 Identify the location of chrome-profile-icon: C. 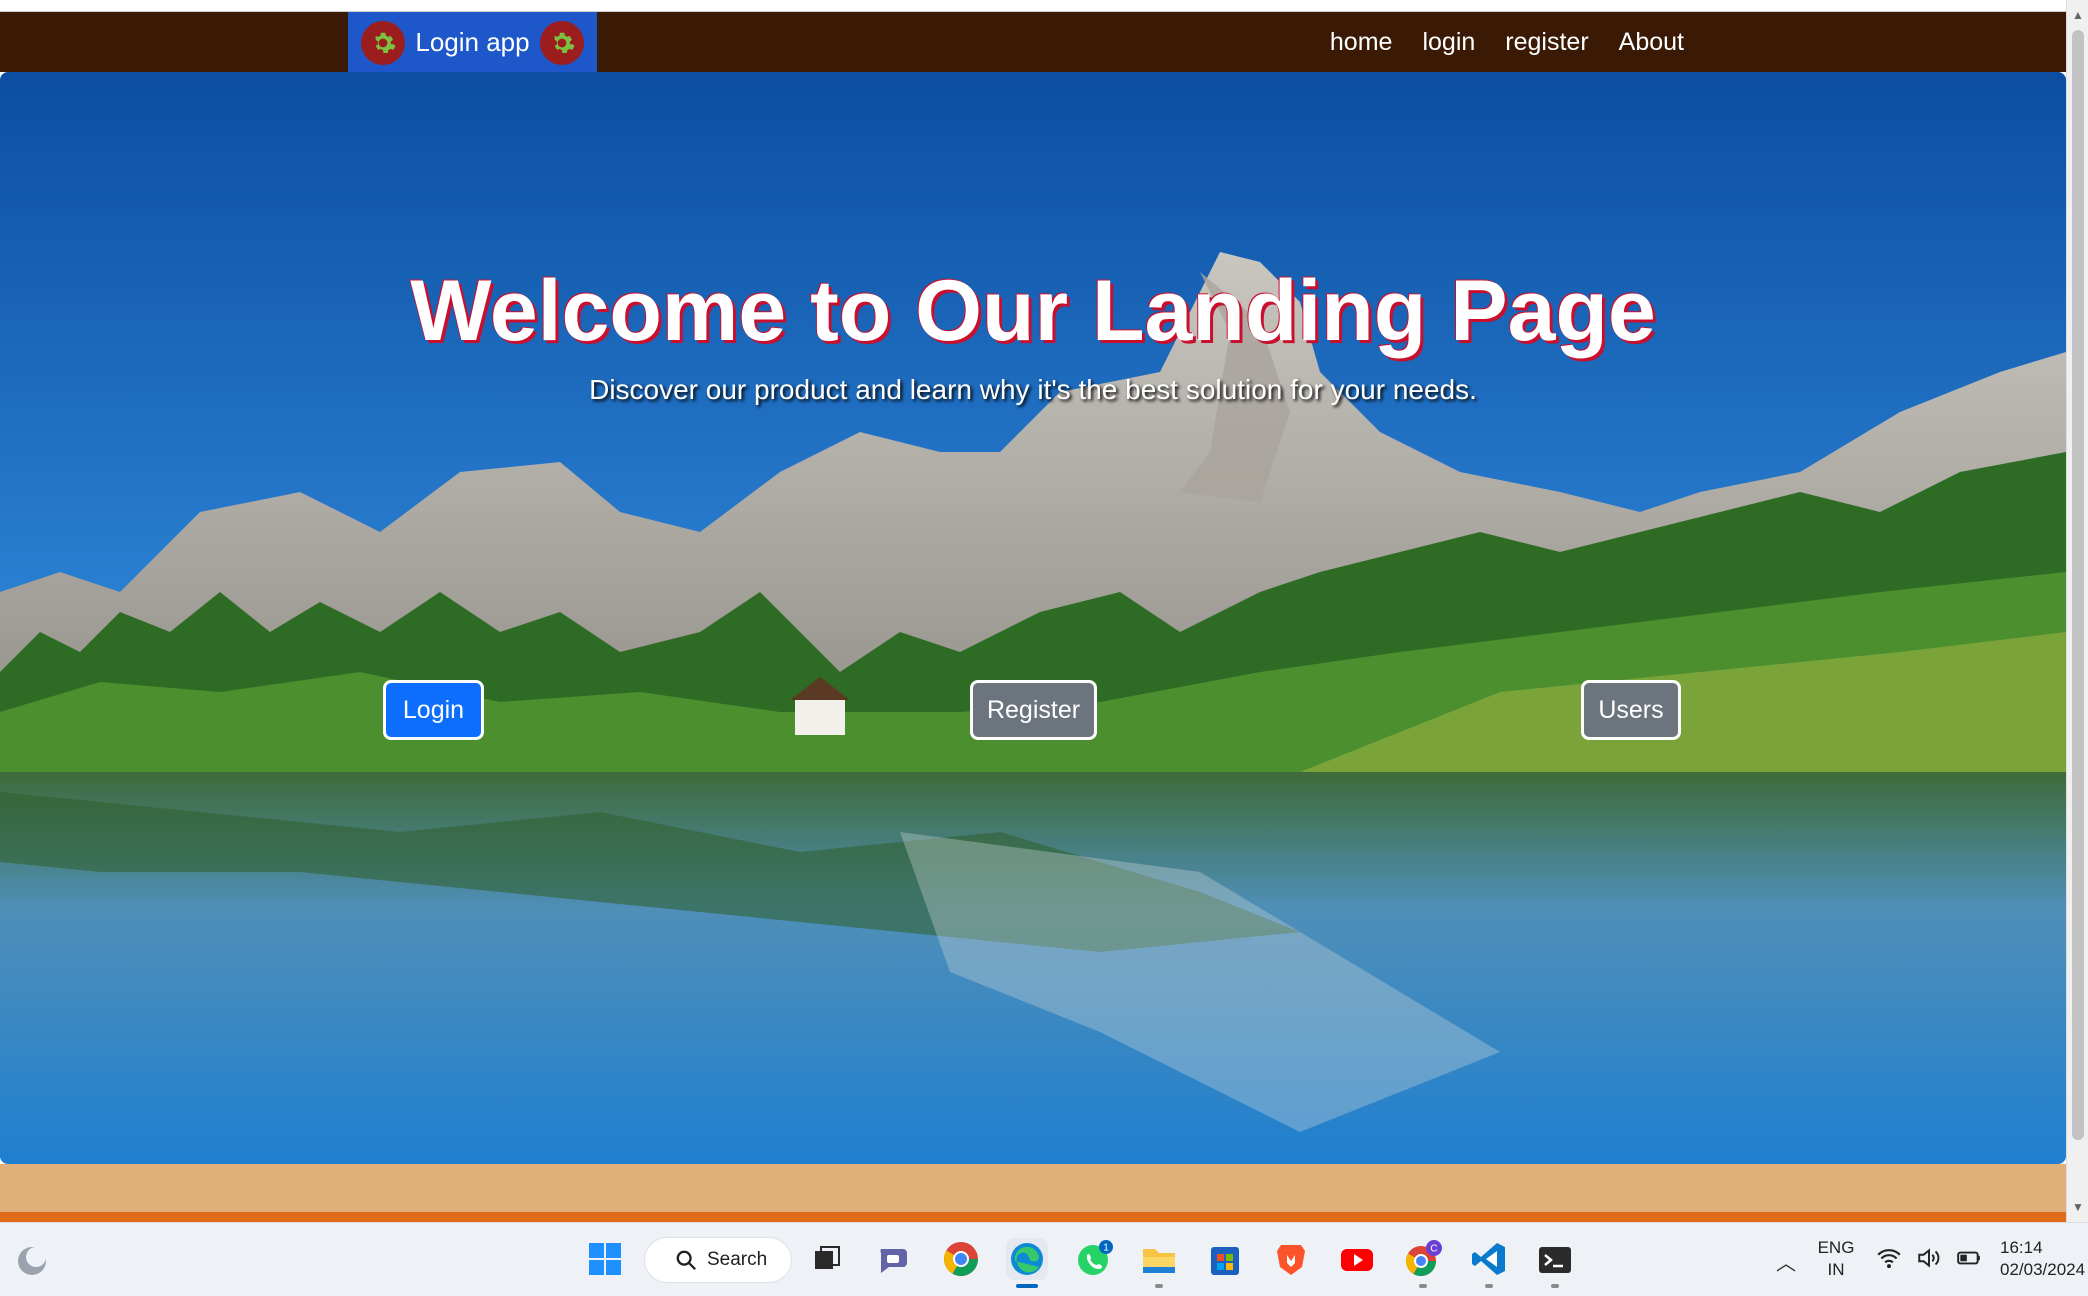
(1423, 1263).